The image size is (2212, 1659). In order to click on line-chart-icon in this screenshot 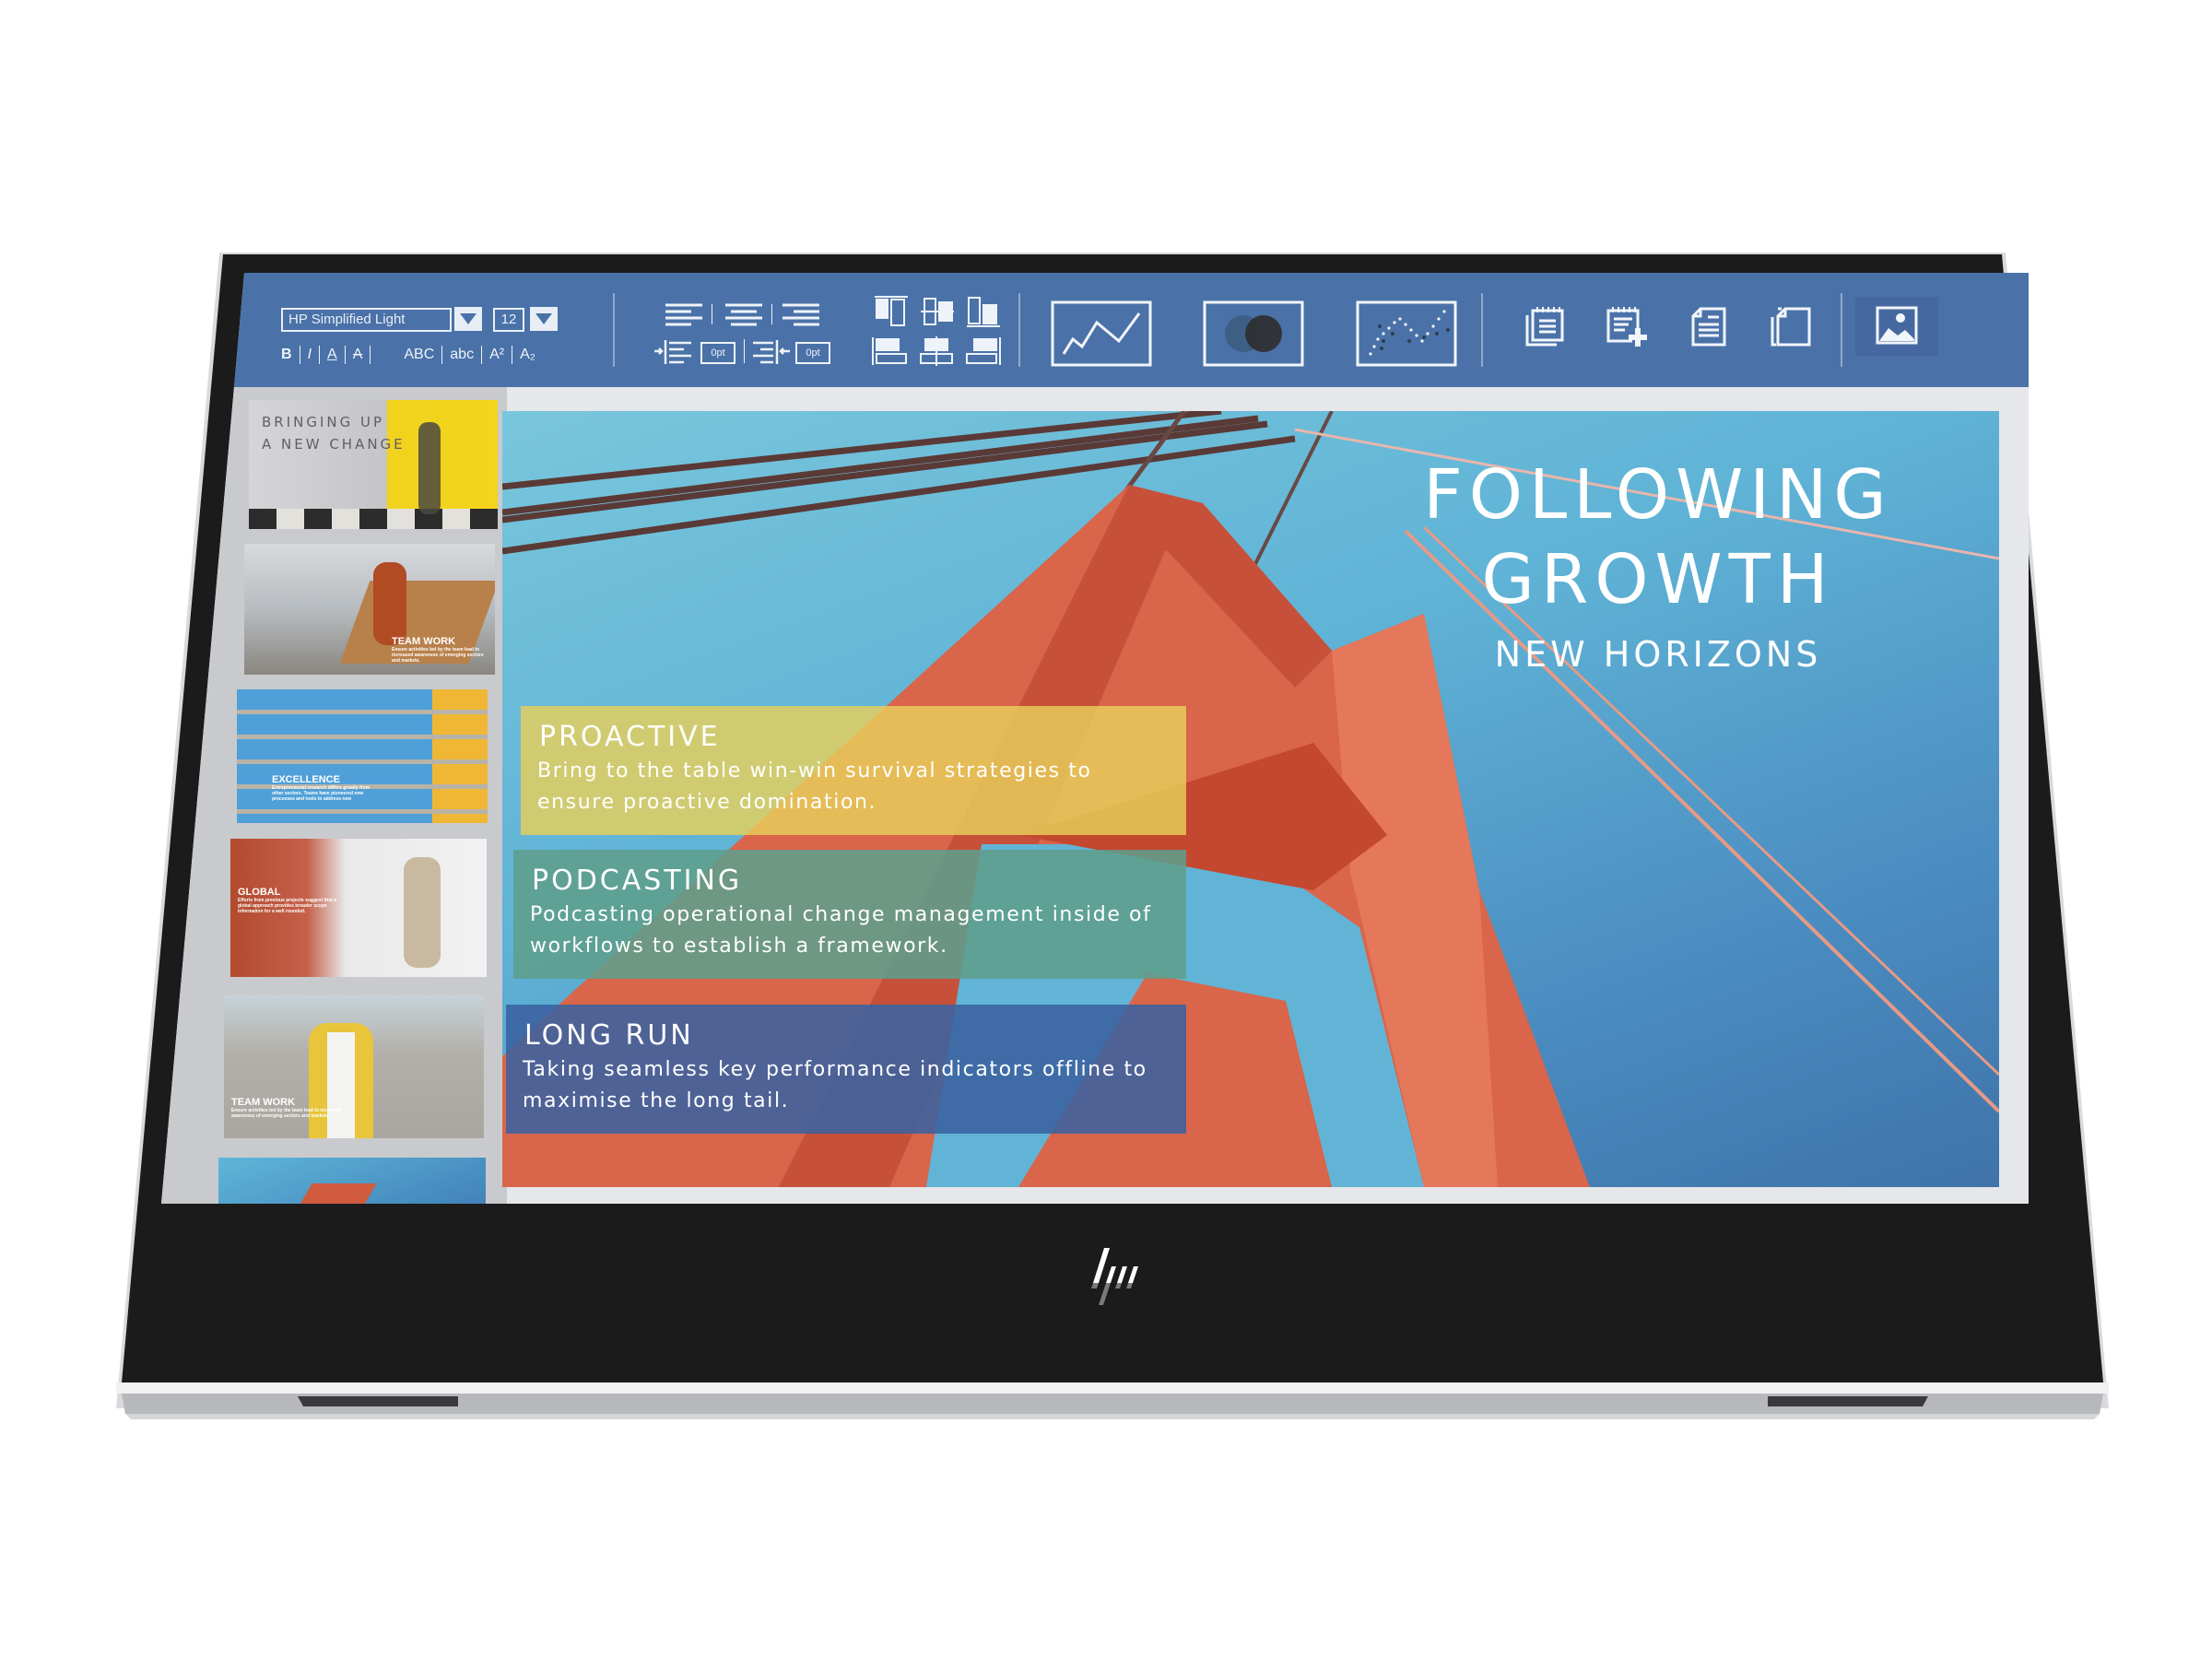, I will do `click(1101, 333)`.